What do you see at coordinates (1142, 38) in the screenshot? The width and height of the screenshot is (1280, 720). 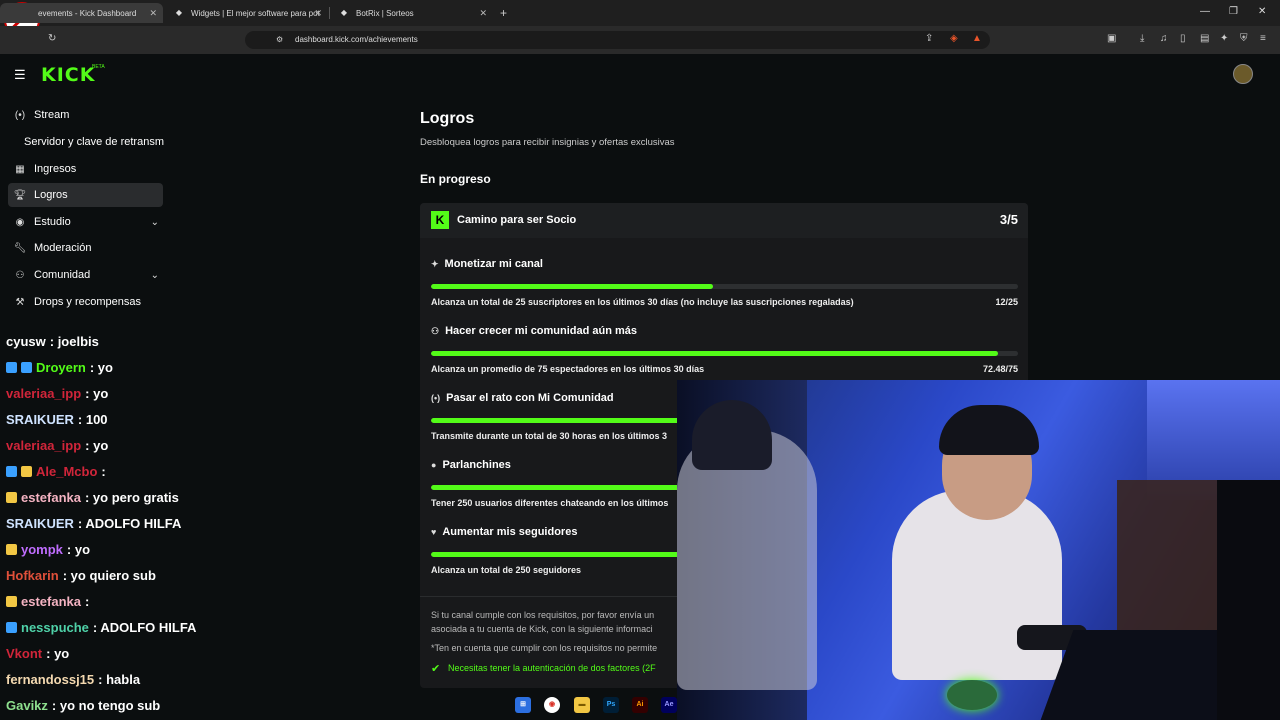 I see `download-icon: ⤓` at bounding box center [1142, 38].